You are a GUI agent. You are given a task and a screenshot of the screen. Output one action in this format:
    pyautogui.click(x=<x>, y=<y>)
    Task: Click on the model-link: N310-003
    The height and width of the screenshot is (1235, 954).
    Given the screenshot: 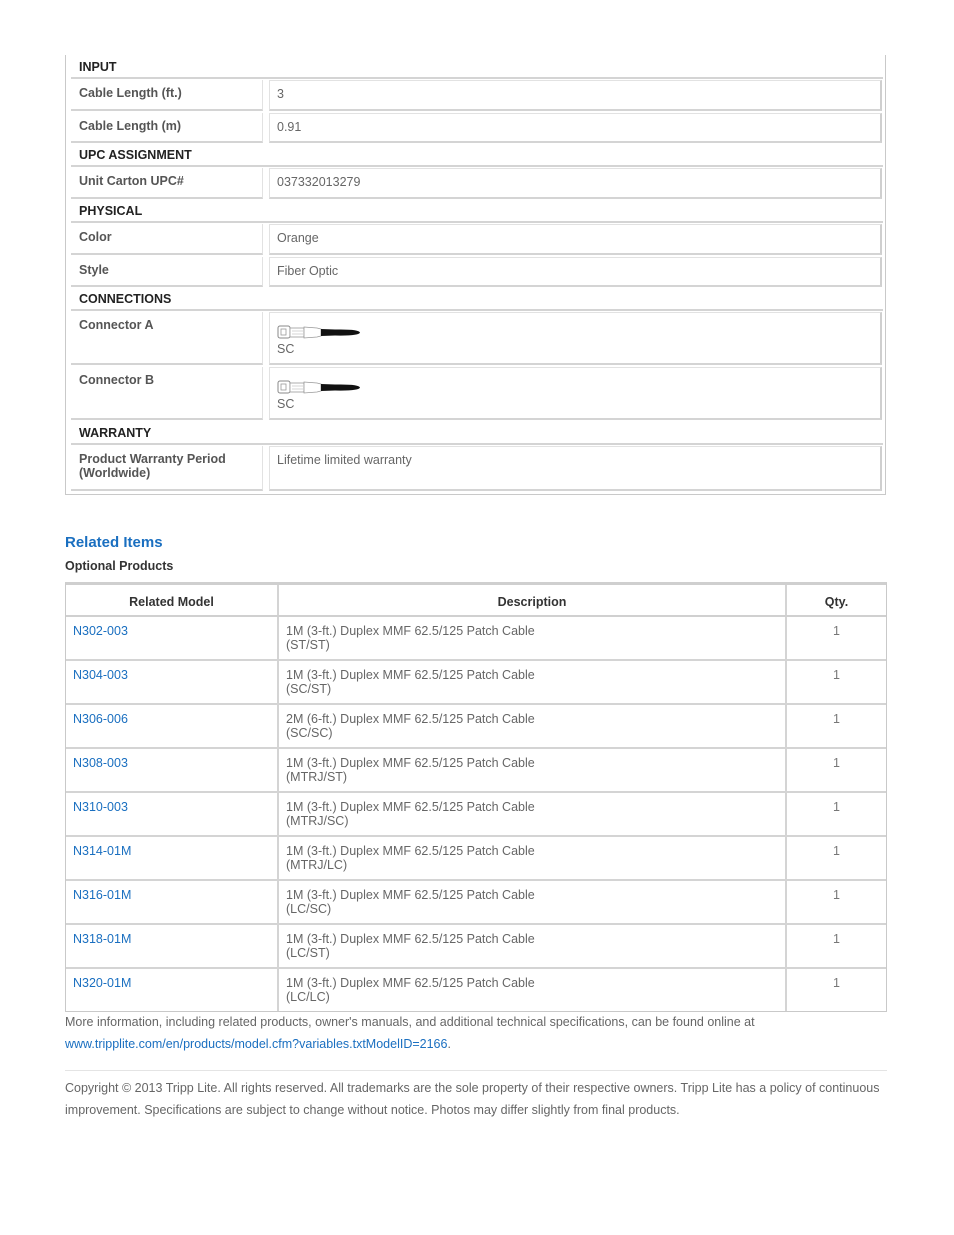 What is the action you would take?
    pyautogui.click(x=172, y=814)
    